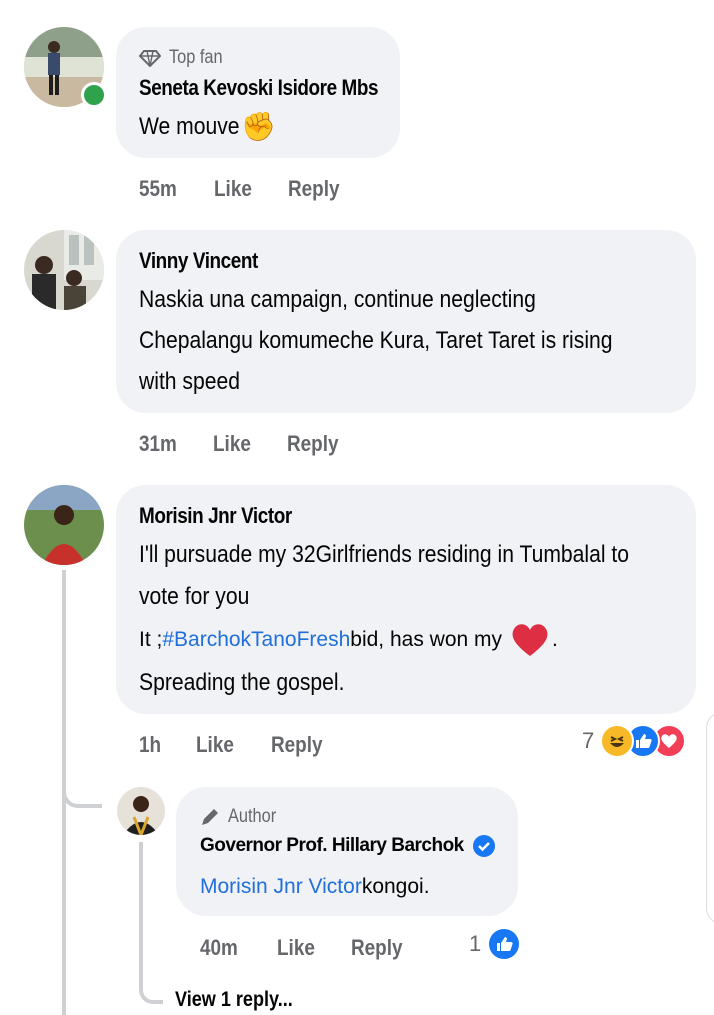 This screenshot has width=714, height=1015. I want to click on comment-author: Vinny Vincent, so click(198, 261).